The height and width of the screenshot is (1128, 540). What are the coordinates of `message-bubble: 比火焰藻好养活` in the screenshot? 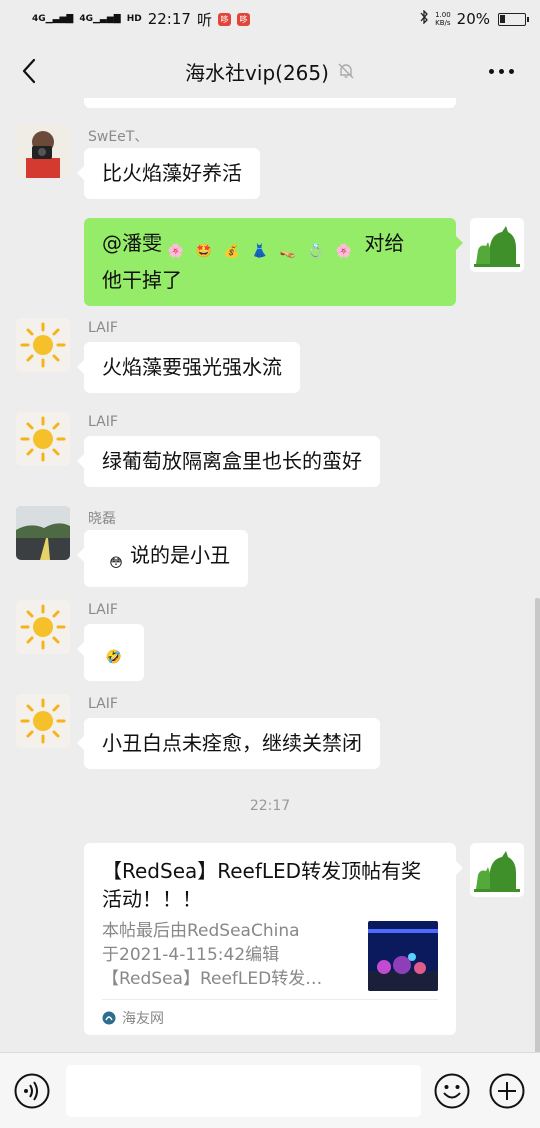 It's located at (168, 173).